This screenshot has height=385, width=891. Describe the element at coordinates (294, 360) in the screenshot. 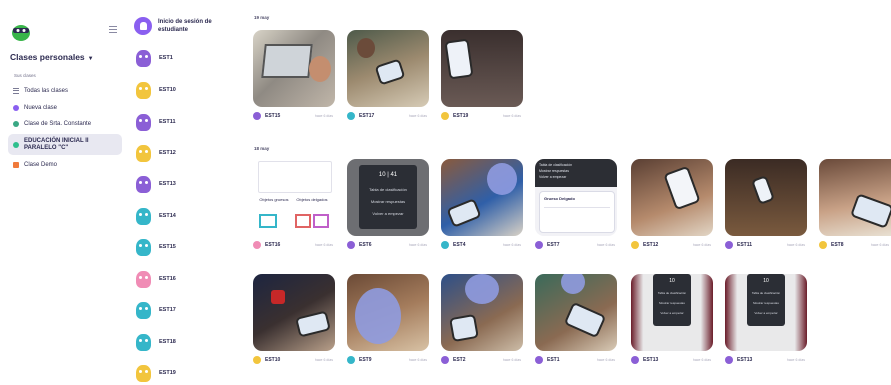

I see `post-footer: EST10 hace 6 días` at that location.